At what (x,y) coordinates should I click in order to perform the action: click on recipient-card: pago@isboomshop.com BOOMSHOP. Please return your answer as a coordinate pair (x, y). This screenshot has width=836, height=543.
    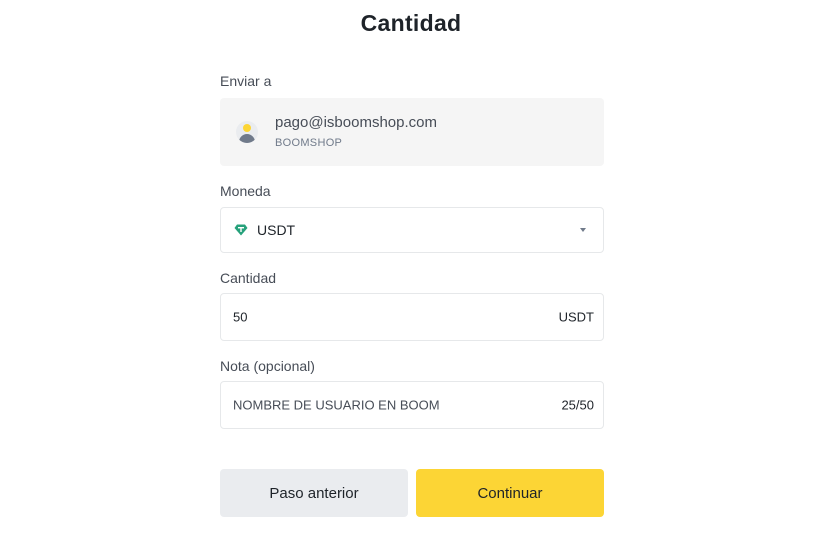
    Looking at the image, I should click on (412, 132).